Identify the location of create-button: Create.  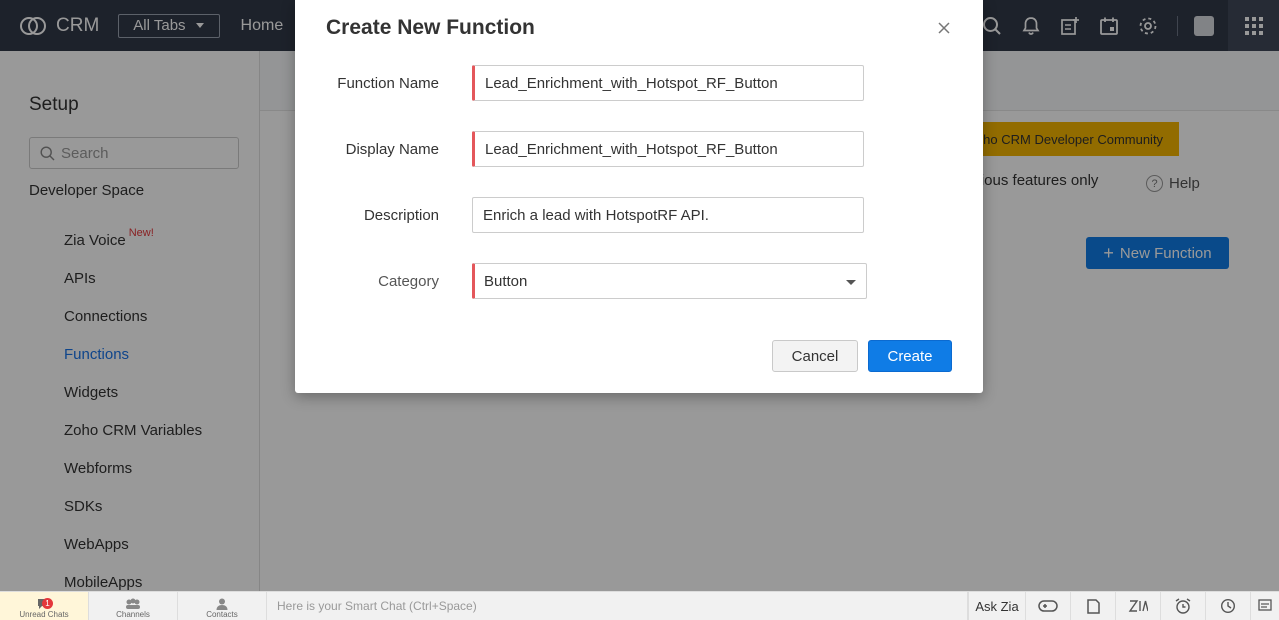
(910, 356).